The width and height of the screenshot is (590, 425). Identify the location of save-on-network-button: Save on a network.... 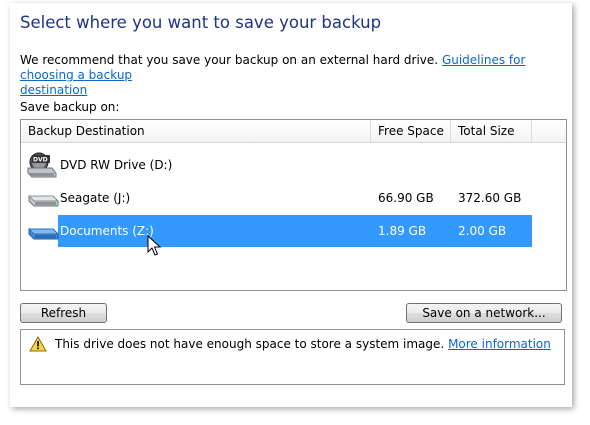
(484, 313).